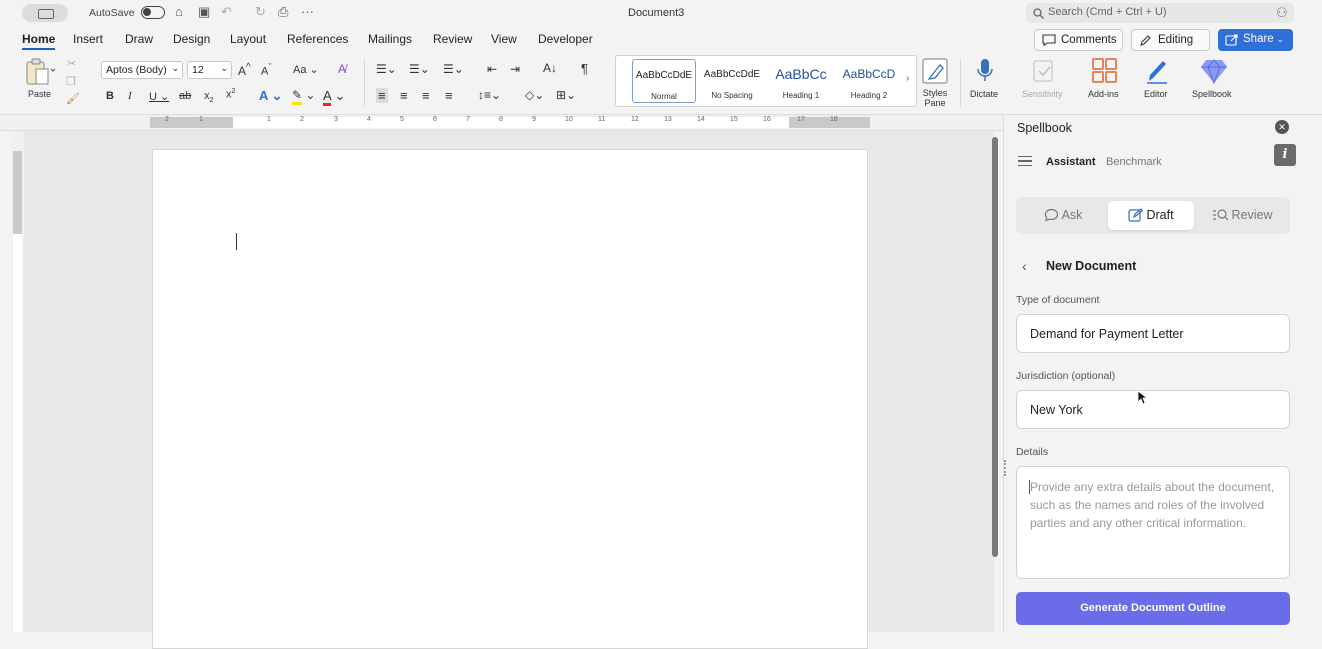  What do you see at coordinates (209, 70) in the screenshot?
I see `font-size-select: 12⌄` at bounding box center [209, 70].